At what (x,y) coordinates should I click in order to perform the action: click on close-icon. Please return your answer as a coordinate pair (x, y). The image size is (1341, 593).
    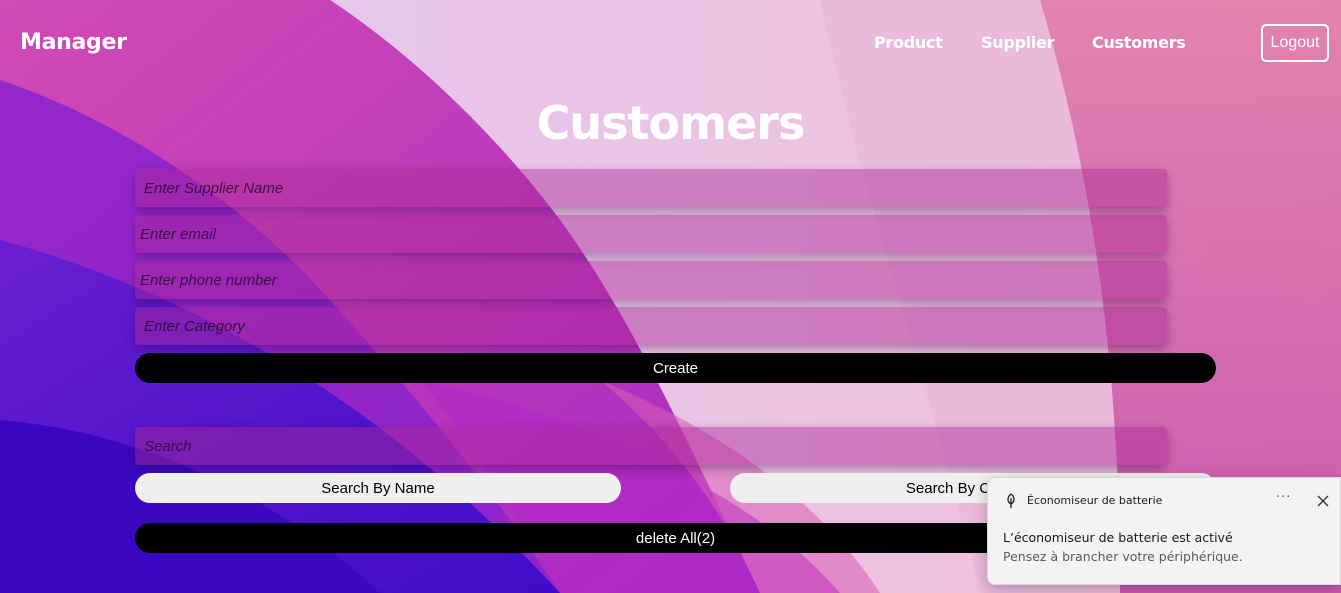
    Looking at the image, I should click on (1323, 501).